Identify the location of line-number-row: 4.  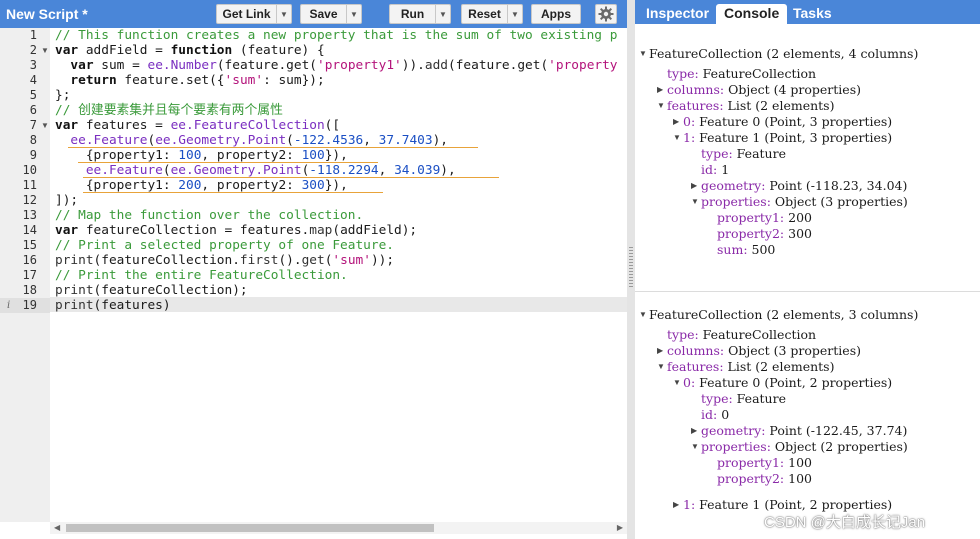
(25, 80).